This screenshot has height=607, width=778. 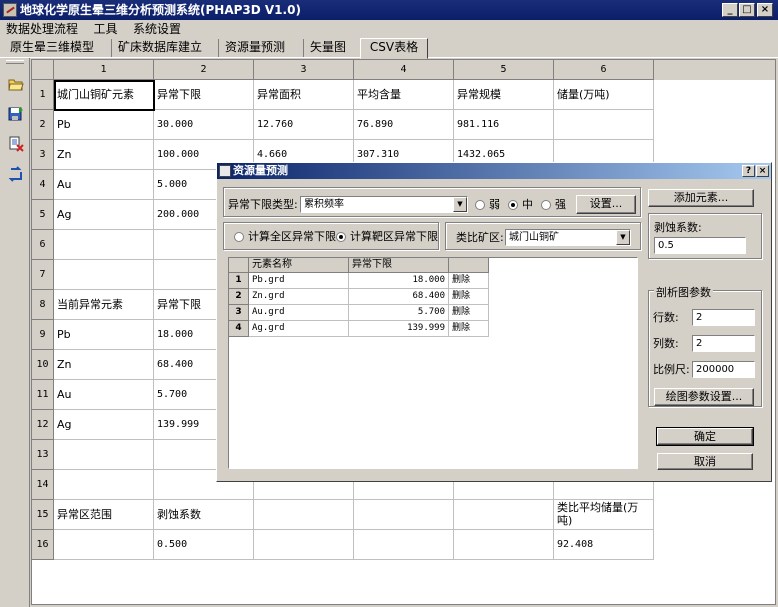 What do you see at coordinates (43, 185) in the screenshot?
I see `row-header: 4` at bounding box center [43, 185].